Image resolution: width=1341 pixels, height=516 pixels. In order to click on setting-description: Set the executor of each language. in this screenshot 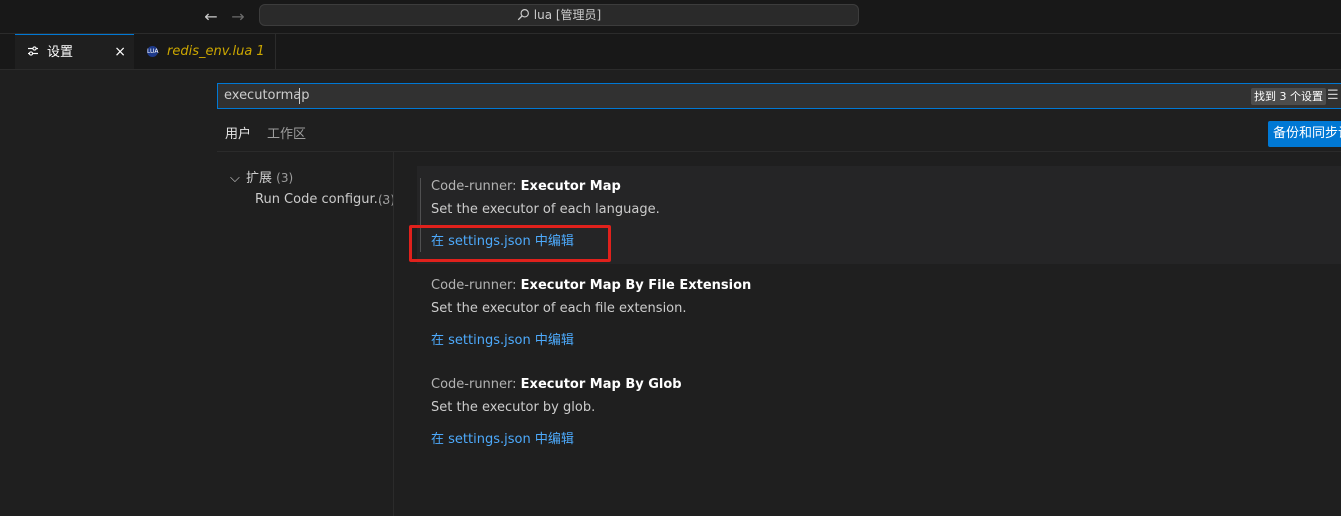, I will do `click(545, 209)`.